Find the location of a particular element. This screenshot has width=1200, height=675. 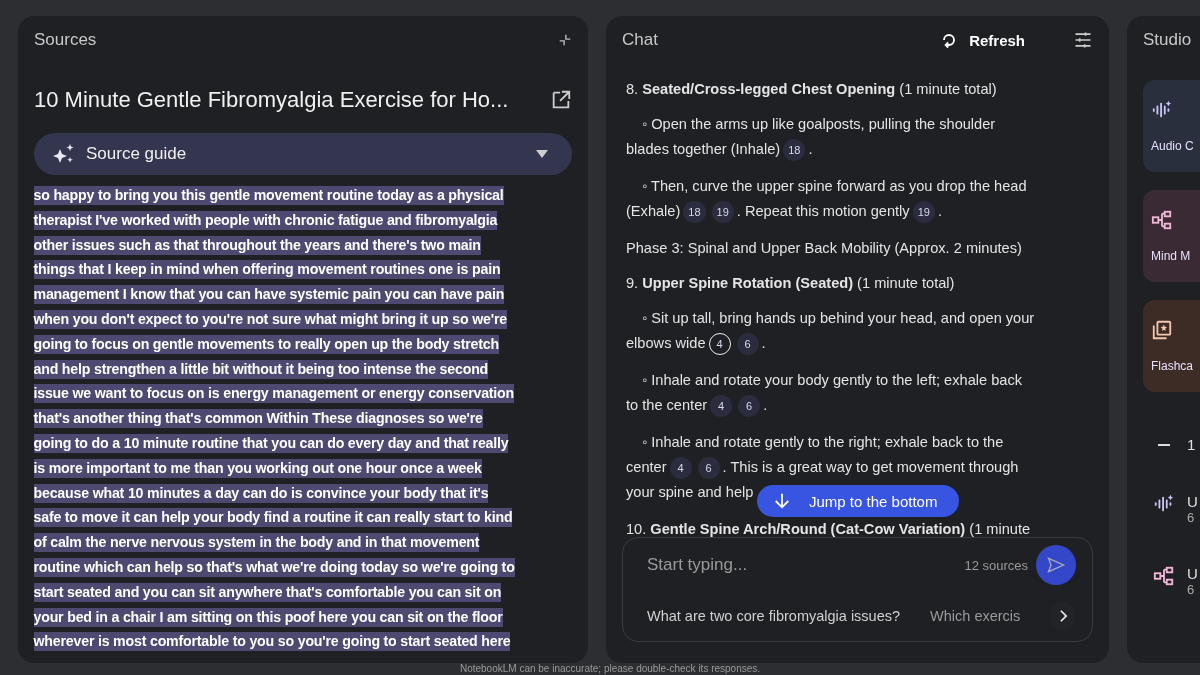

step-heading: 9. Upper Spine Rotation (Seated) (1 minute total) is located at coordinates (791, 283).